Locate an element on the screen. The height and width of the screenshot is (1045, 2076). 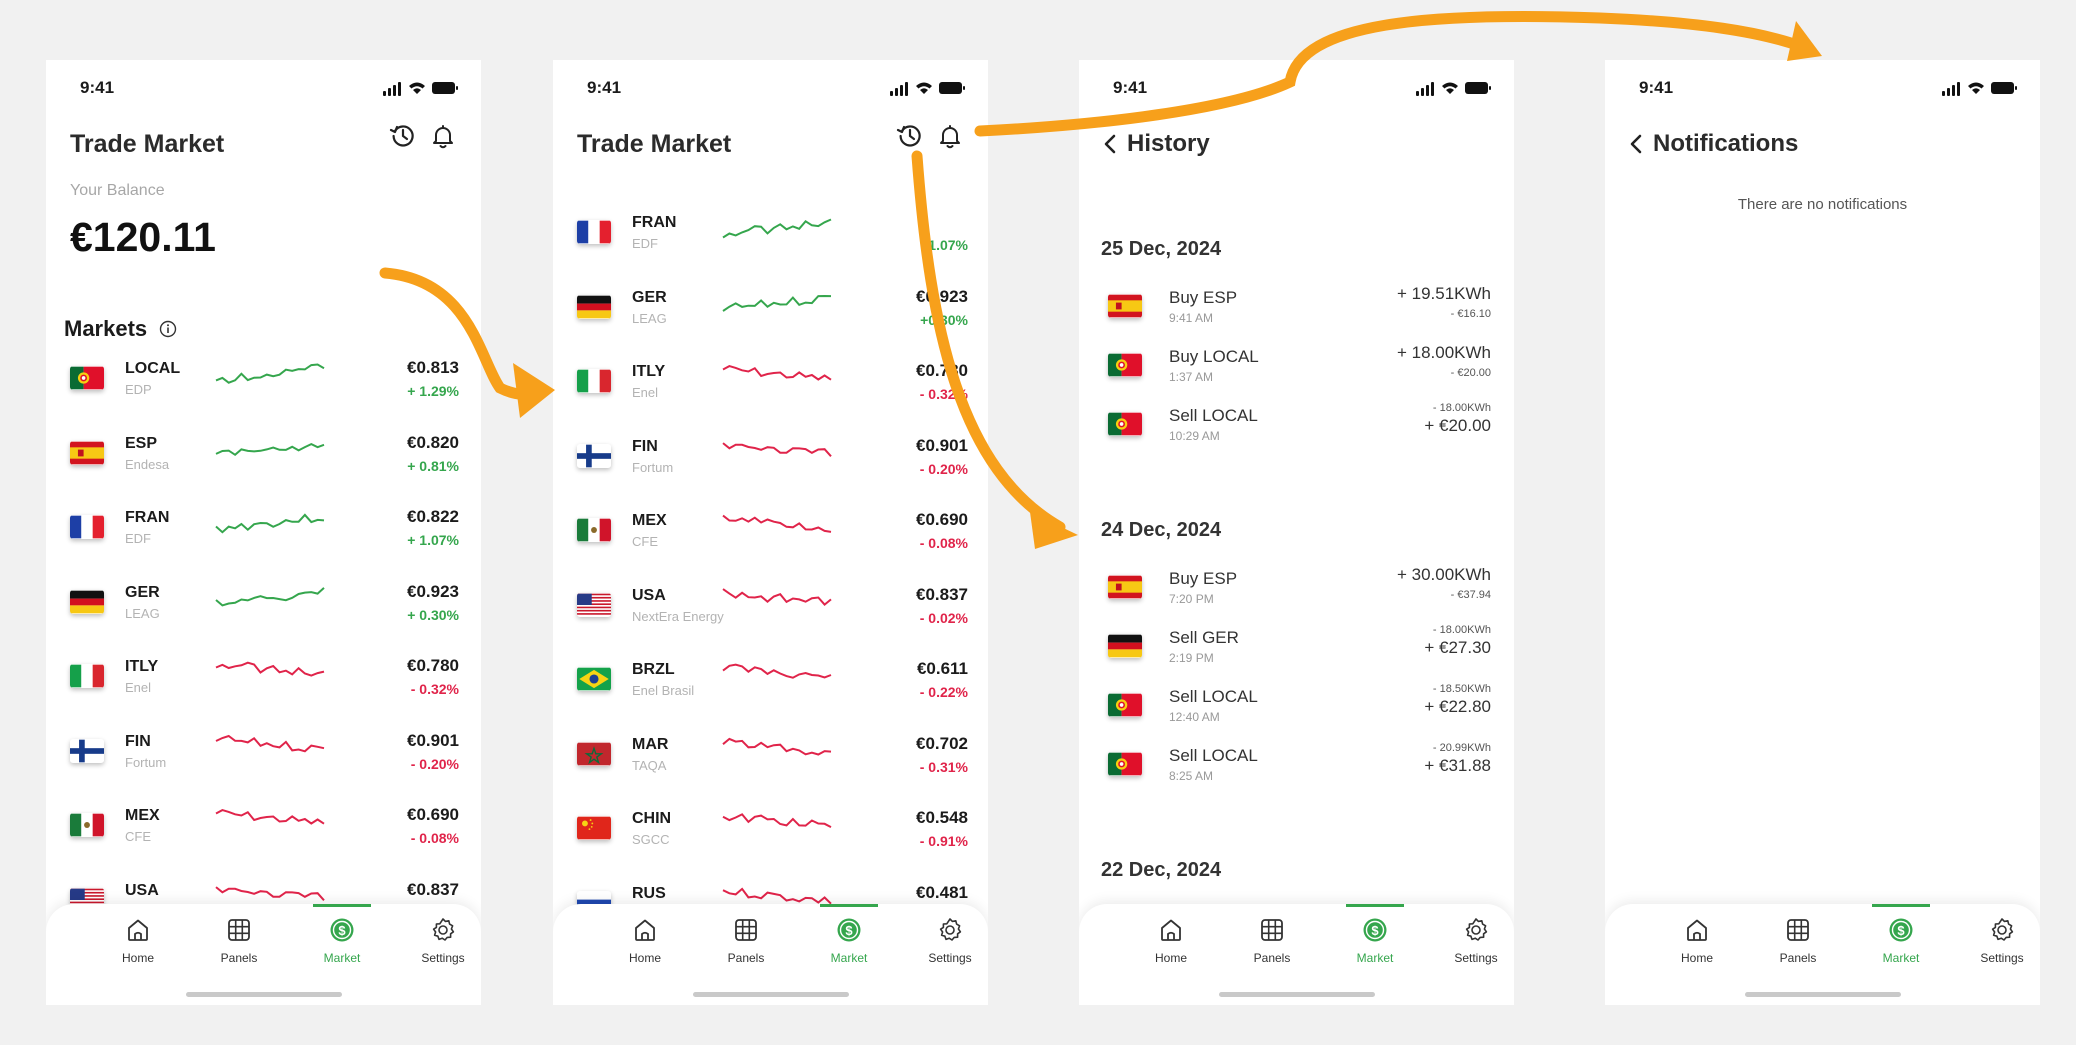
history-title: Buy LOCAL is located at coordinates (1214, 356).